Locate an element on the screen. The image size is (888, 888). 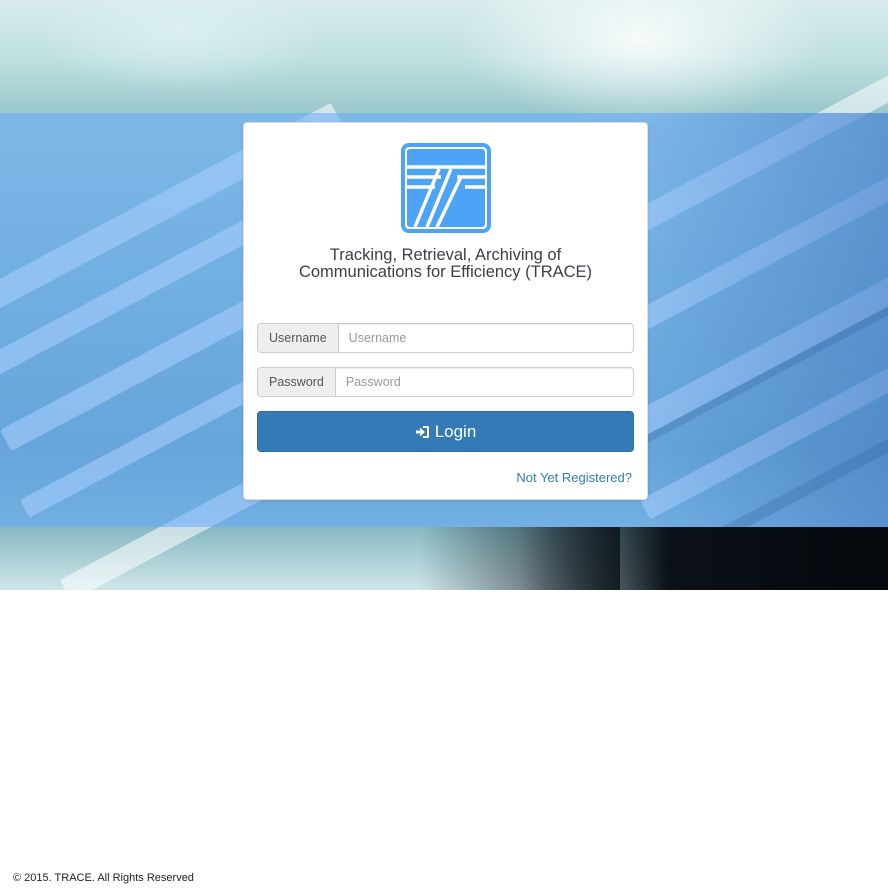
username-label: Username is located at coordinates (297, 338).